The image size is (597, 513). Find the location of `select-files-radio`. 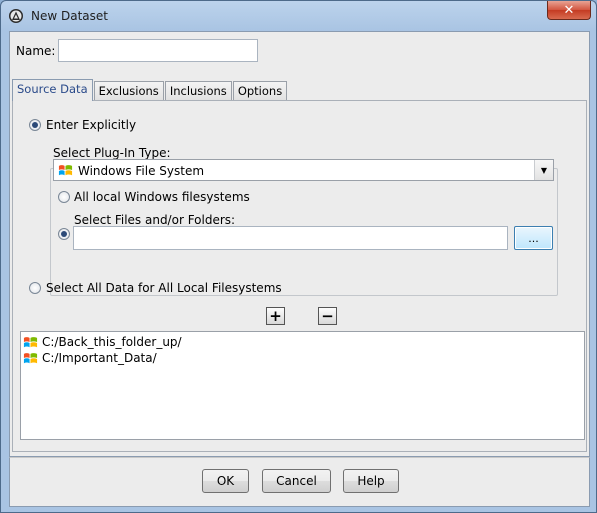

select-files-radio is located at coordinates (64, 234).